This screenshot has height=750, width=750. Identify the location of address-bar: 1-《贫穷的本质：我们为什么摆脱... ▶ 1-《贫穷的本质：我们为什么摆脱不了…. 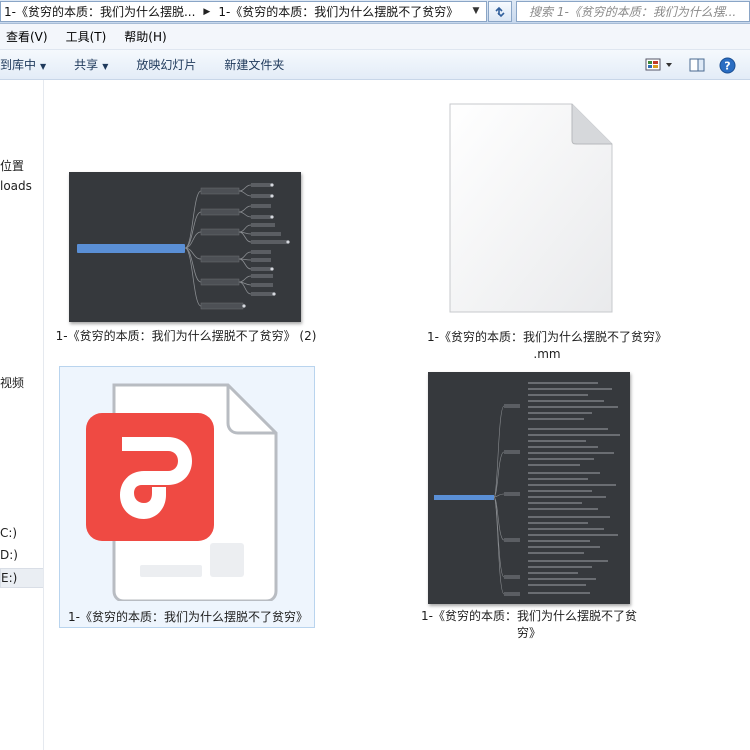
(243, 11).